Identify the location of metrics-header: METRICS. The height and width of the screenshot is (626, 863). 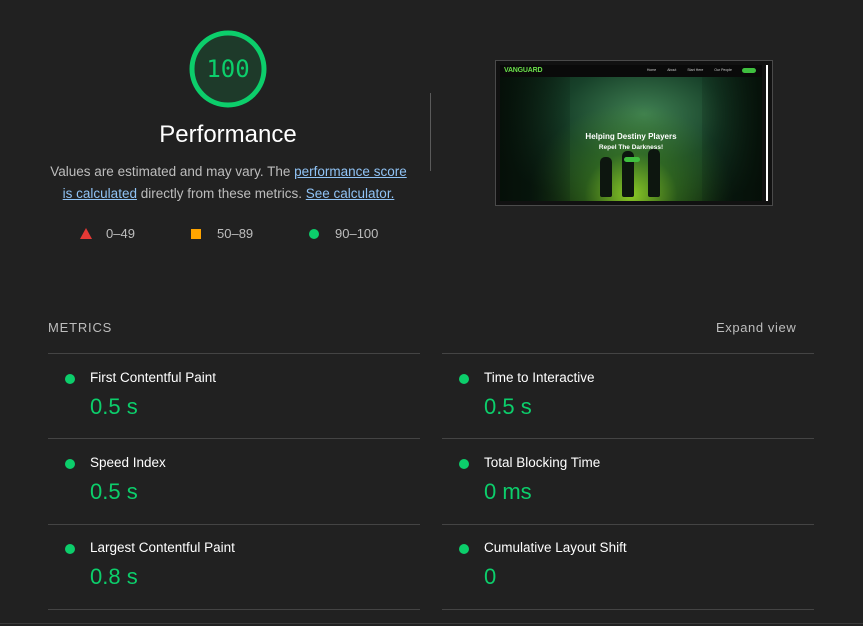
(80, 327).